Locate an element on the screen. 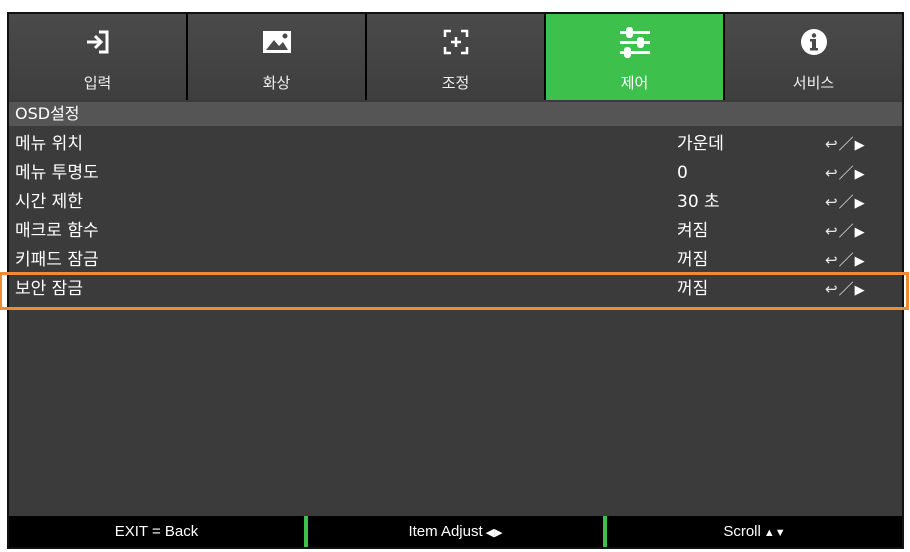 The image size is (910, 552). tab-service-label: 서비스 is located at coordinates (813, 83).